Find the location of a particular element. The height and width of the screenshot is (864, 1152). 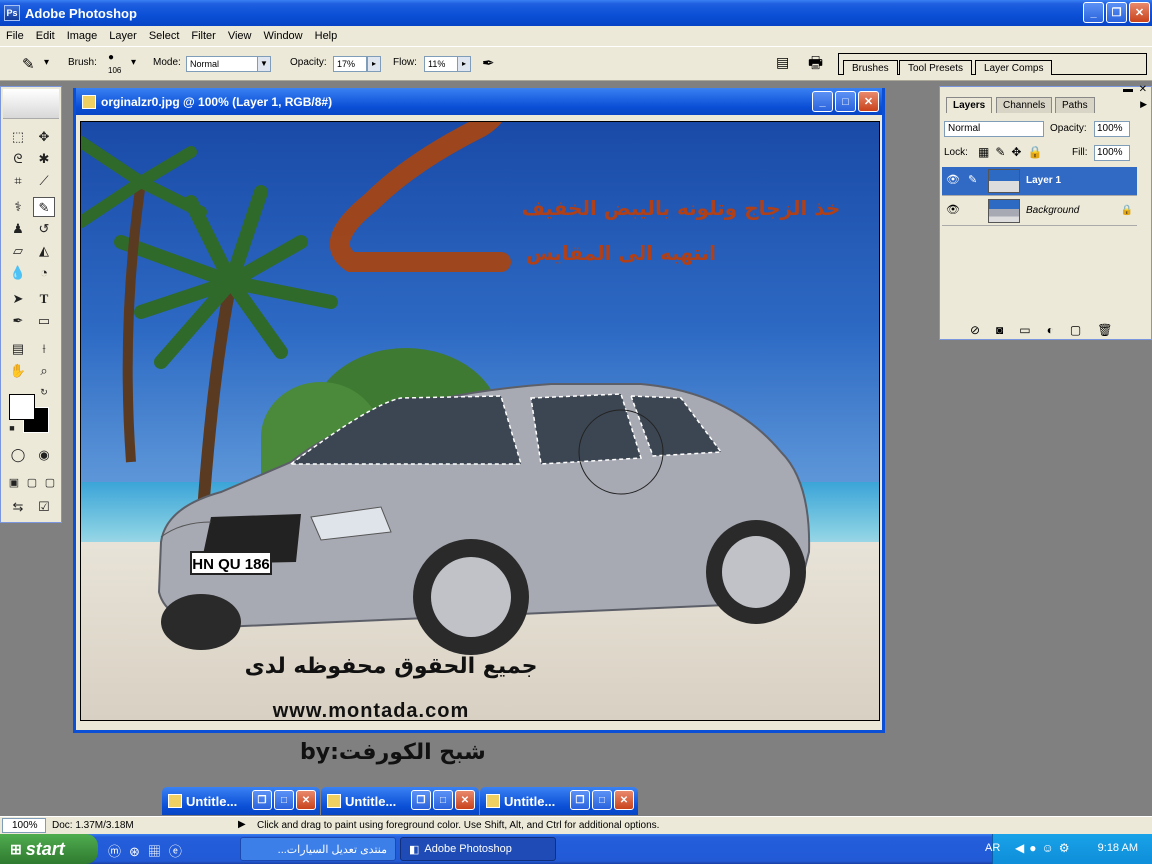

palette-well-icon: 🖶 is located at coordinates (815, 65).